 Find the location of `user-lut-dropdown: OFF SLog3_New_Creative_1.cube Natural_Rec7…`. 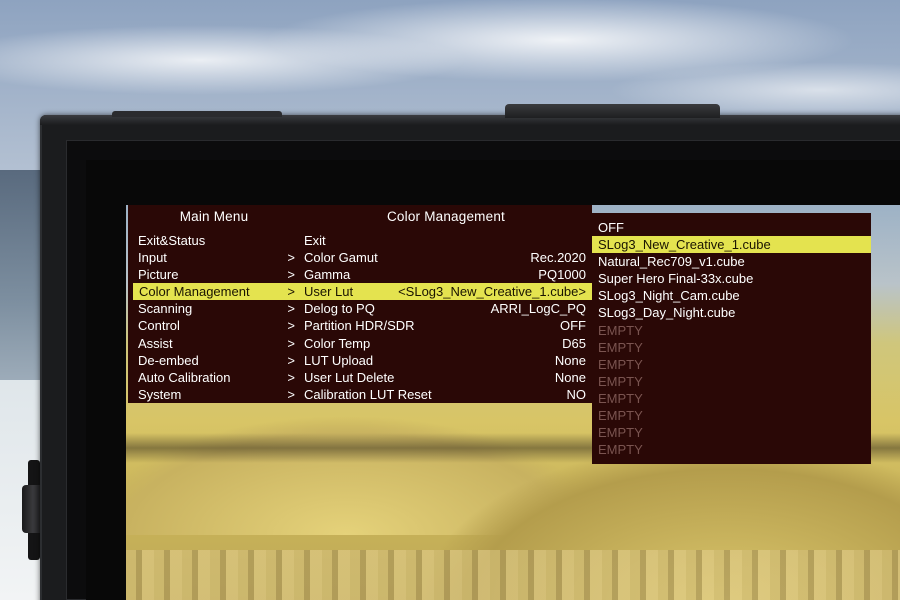

user-lut-dropdown: OFF SLog3_New_Creative_1.cube Natural_Rec7… is located at coordinates (731, 338).